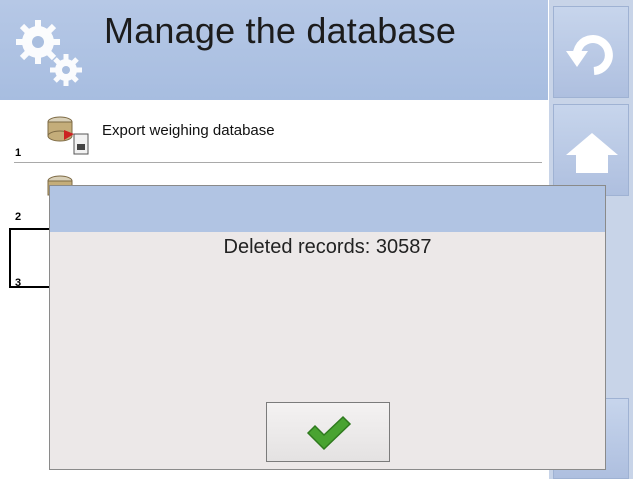  Describe the element at coordinates (327, 247) in the screenshot. I see `dialog-message: Deleted records: 30587` at that location.